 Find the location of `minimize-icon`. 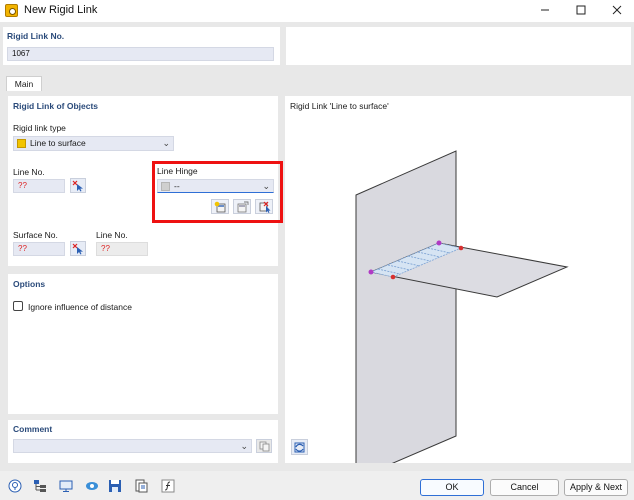

minimize-icon is located at coordinates (545, 10).